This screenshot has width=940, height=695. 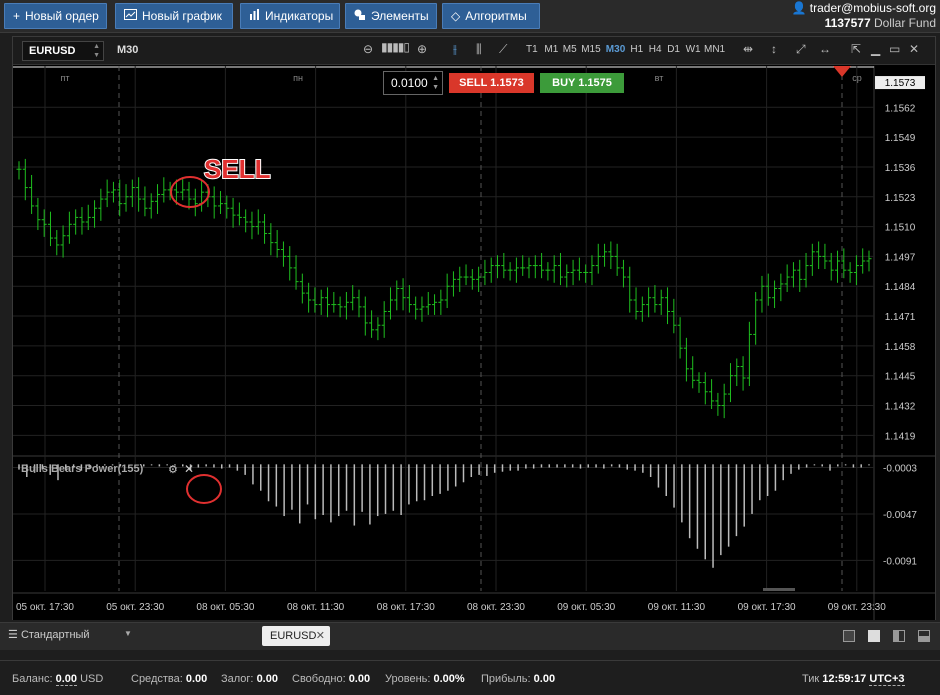 What do you see at coordinates (368, 49) in the screenshot?
I see `zoom-out-icon: ⊖` at bounding box center [368, 49].